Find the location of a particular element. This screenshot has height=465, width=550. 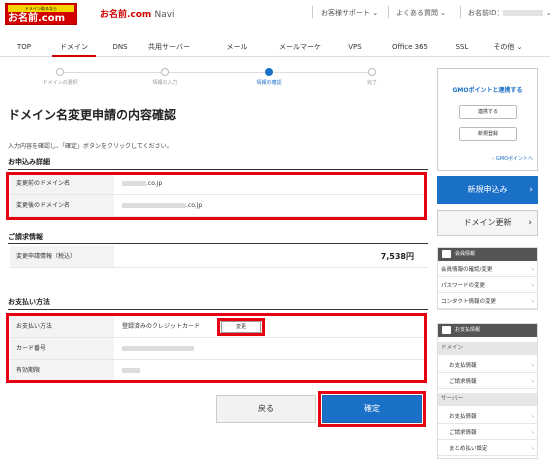

tab-ssl: SSL is located at coordinates (462, 47).